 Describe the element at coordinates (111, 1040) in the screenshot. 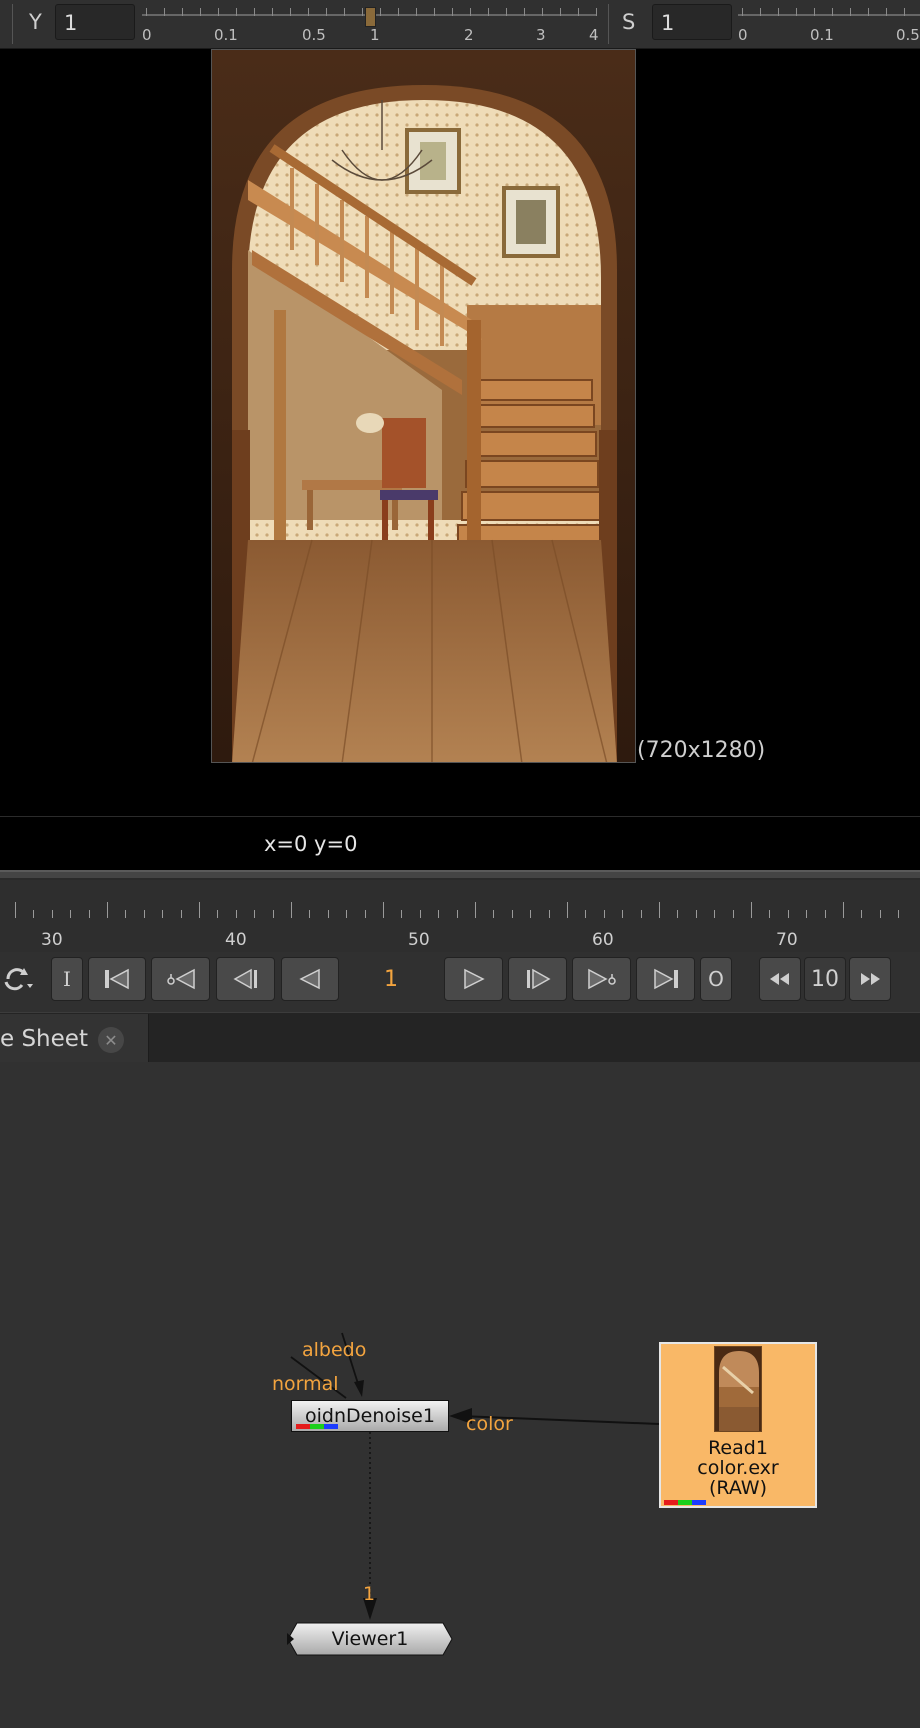

I see `close-icon: ✕` at that location.